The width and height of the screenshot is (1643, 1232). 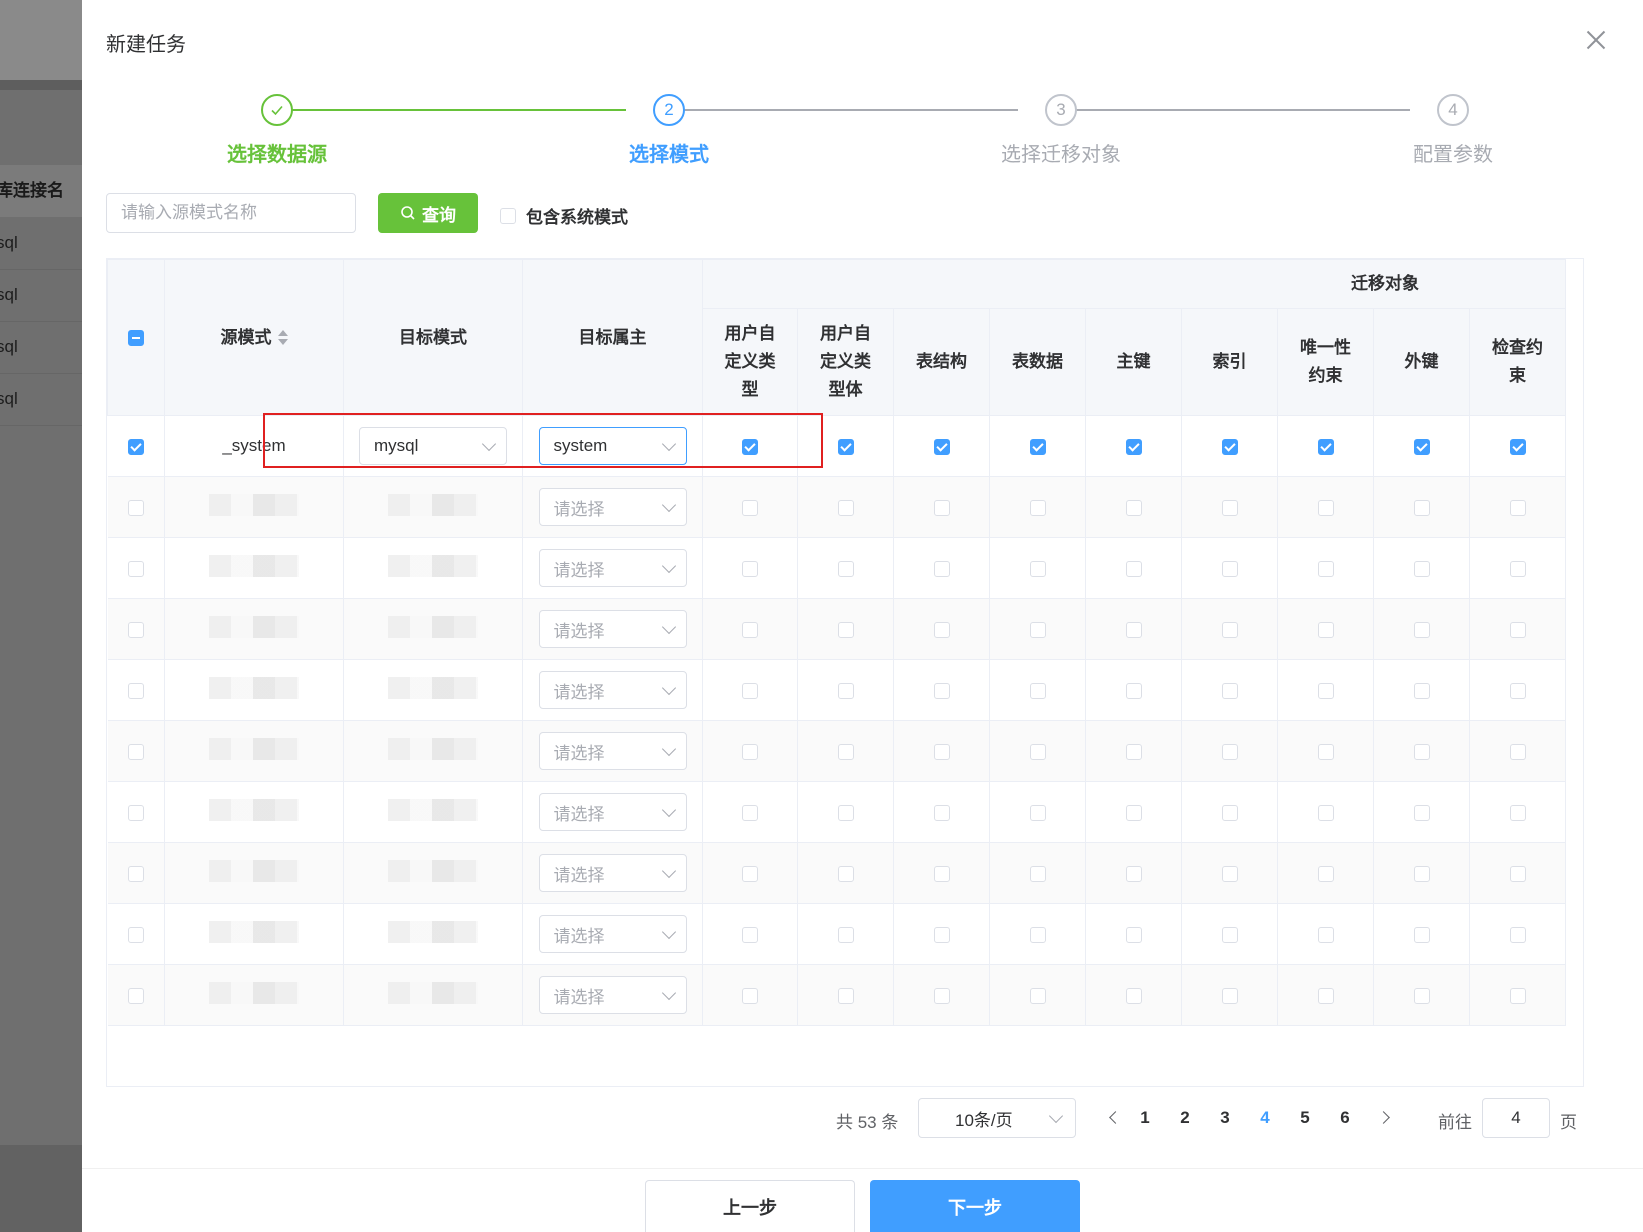 What do you see at coordinates (564, 215) in the screenshot?
I see `include-system-schema-checkbox: 包含系统模式` at bounding box center [564, 215].